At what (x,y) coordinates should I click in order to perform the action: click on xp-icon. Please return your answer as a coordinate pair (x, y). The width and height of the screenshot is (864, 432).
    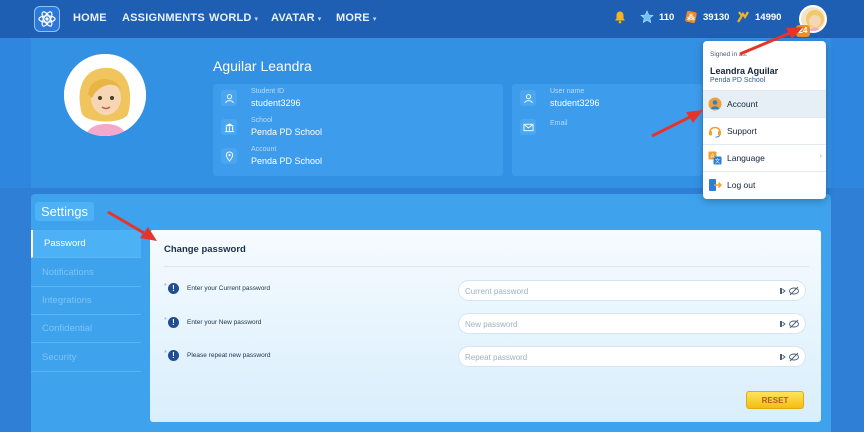
    Looking at the image, I should click on (743, 17).